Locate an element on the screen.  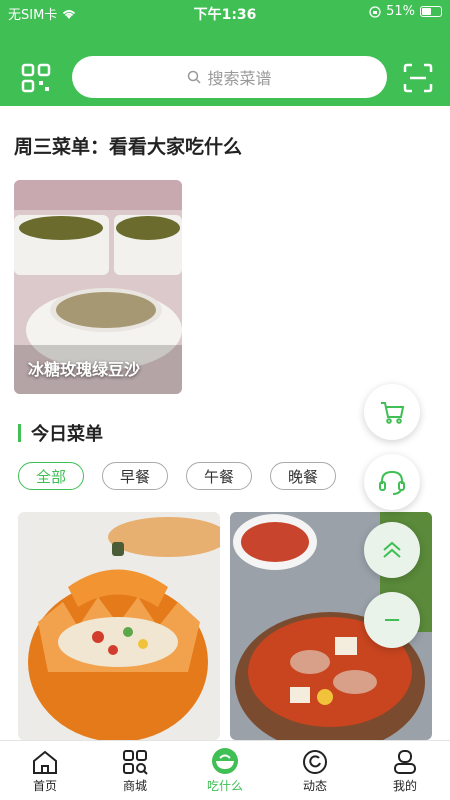
search-placeholder: 搜索菜谱 is located at coordinates (239, 78).